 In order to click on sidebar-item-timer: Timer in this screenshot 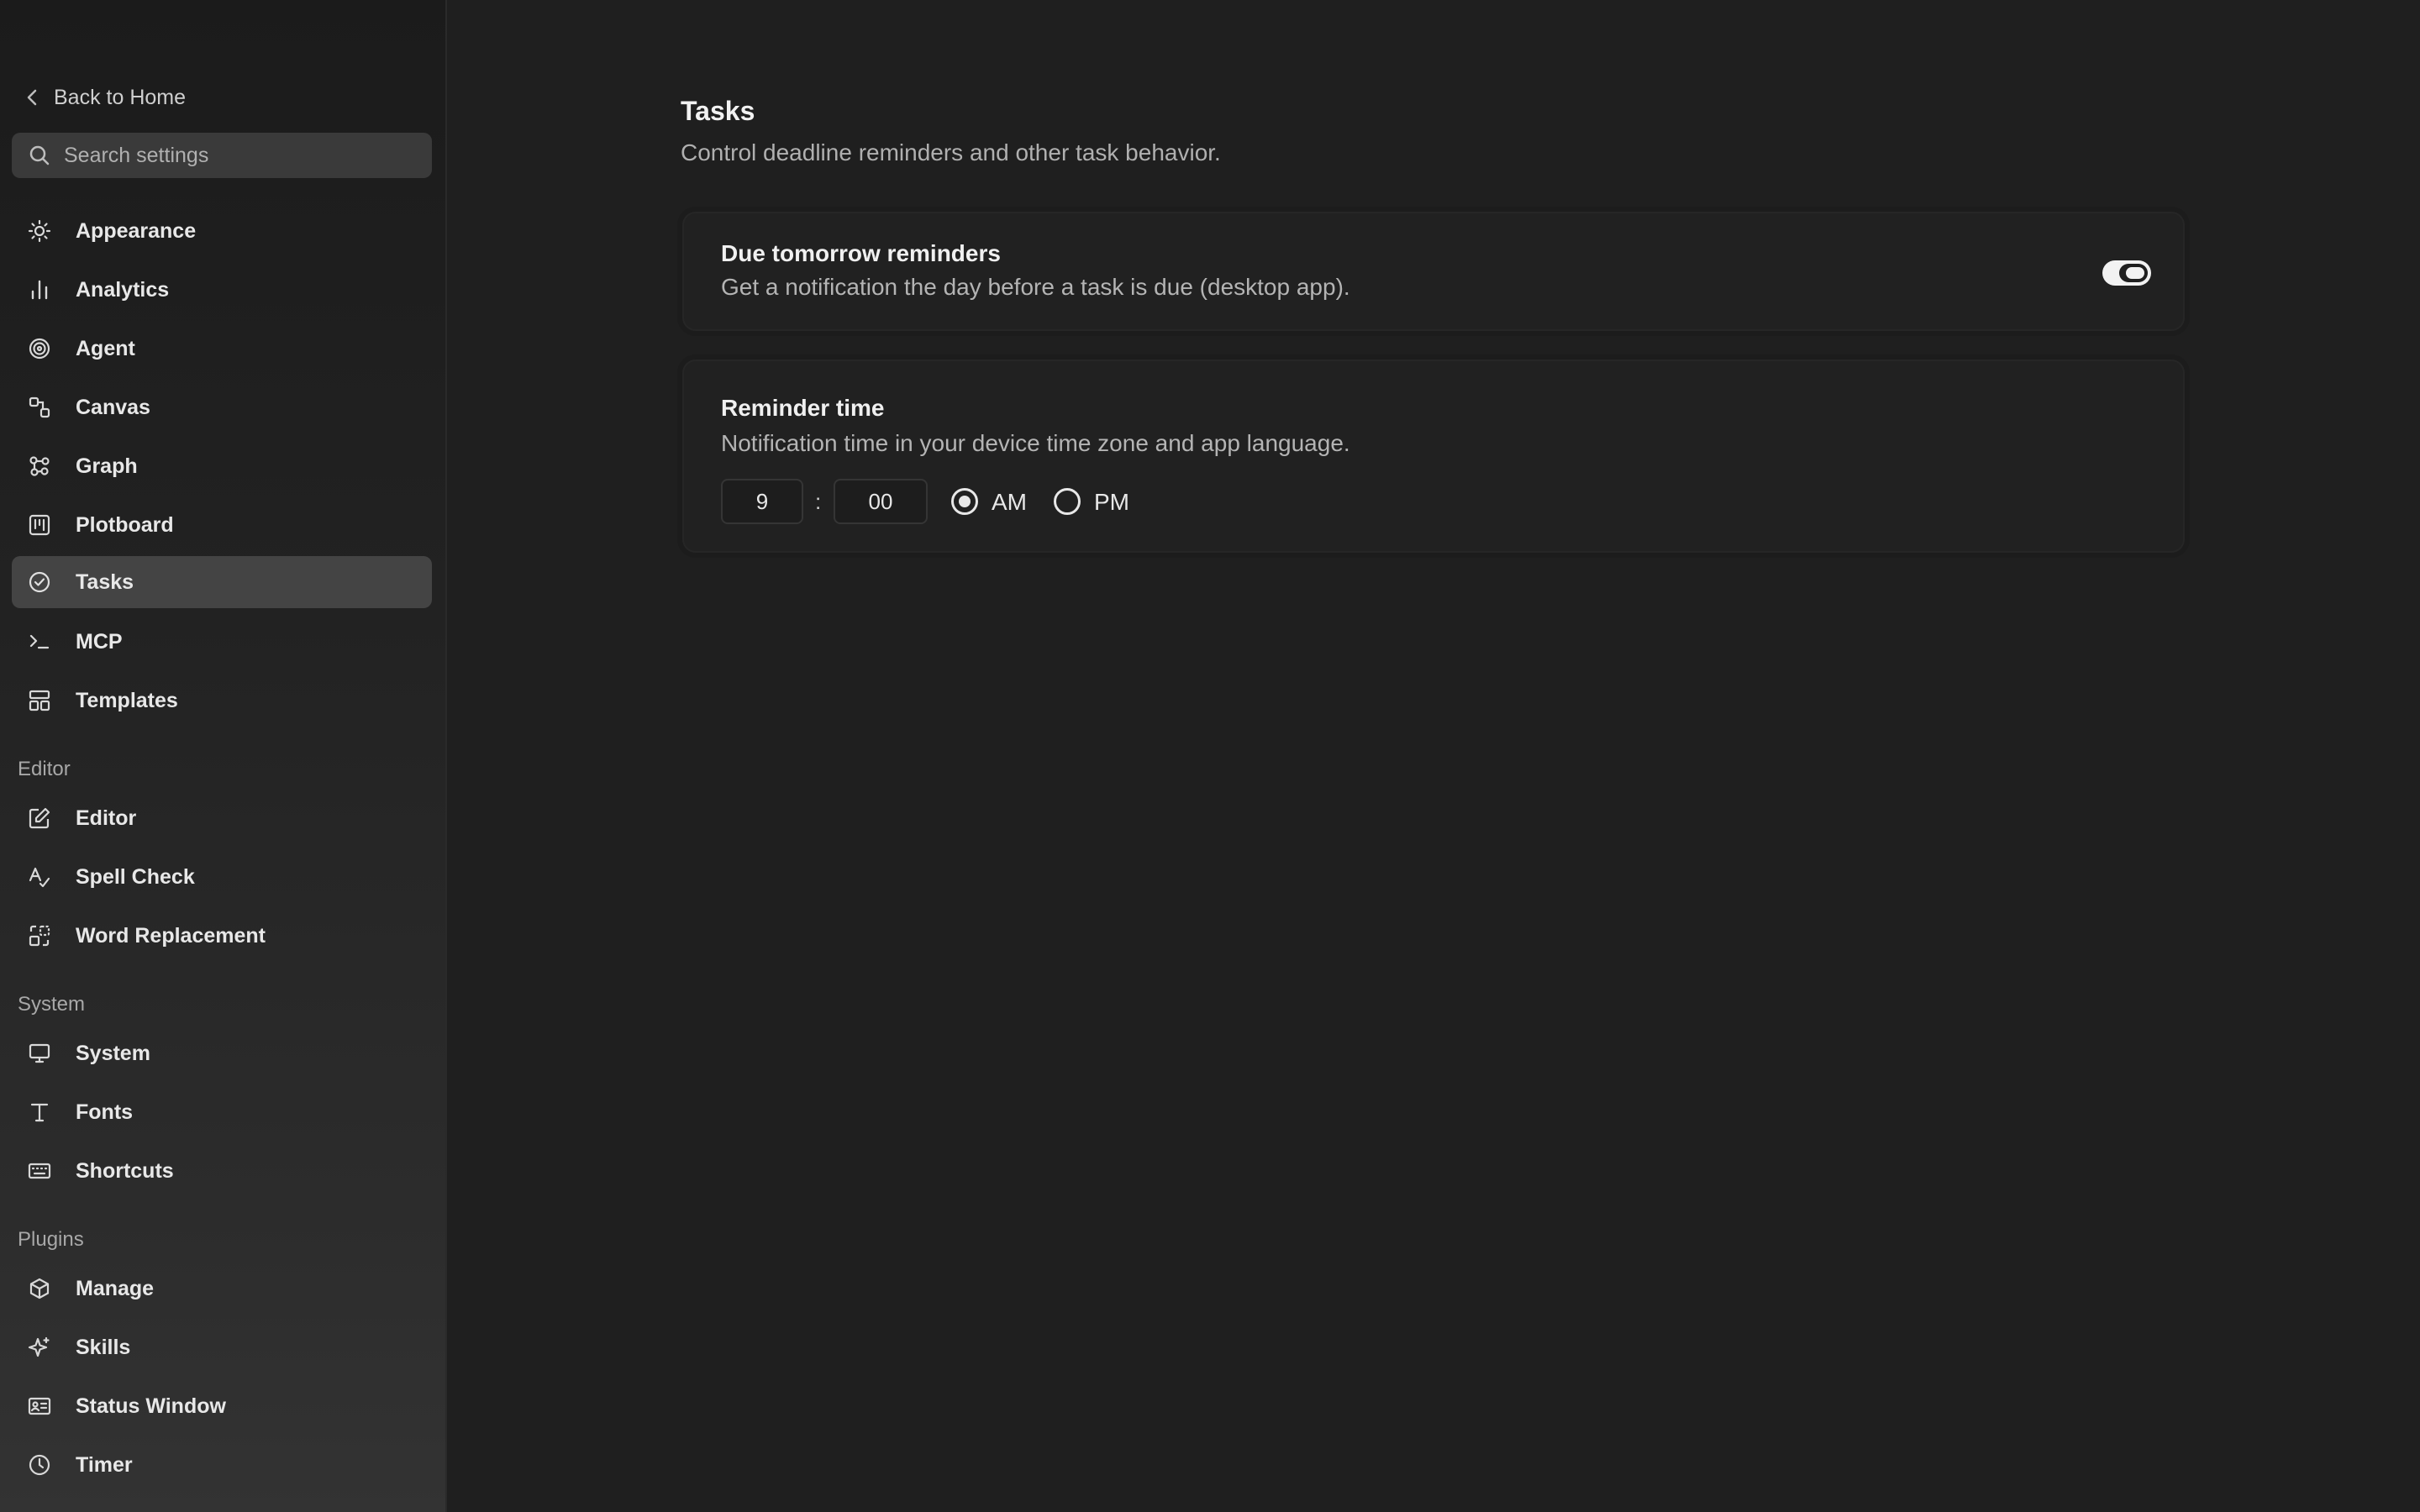, I will do `click(222, 1465)`.